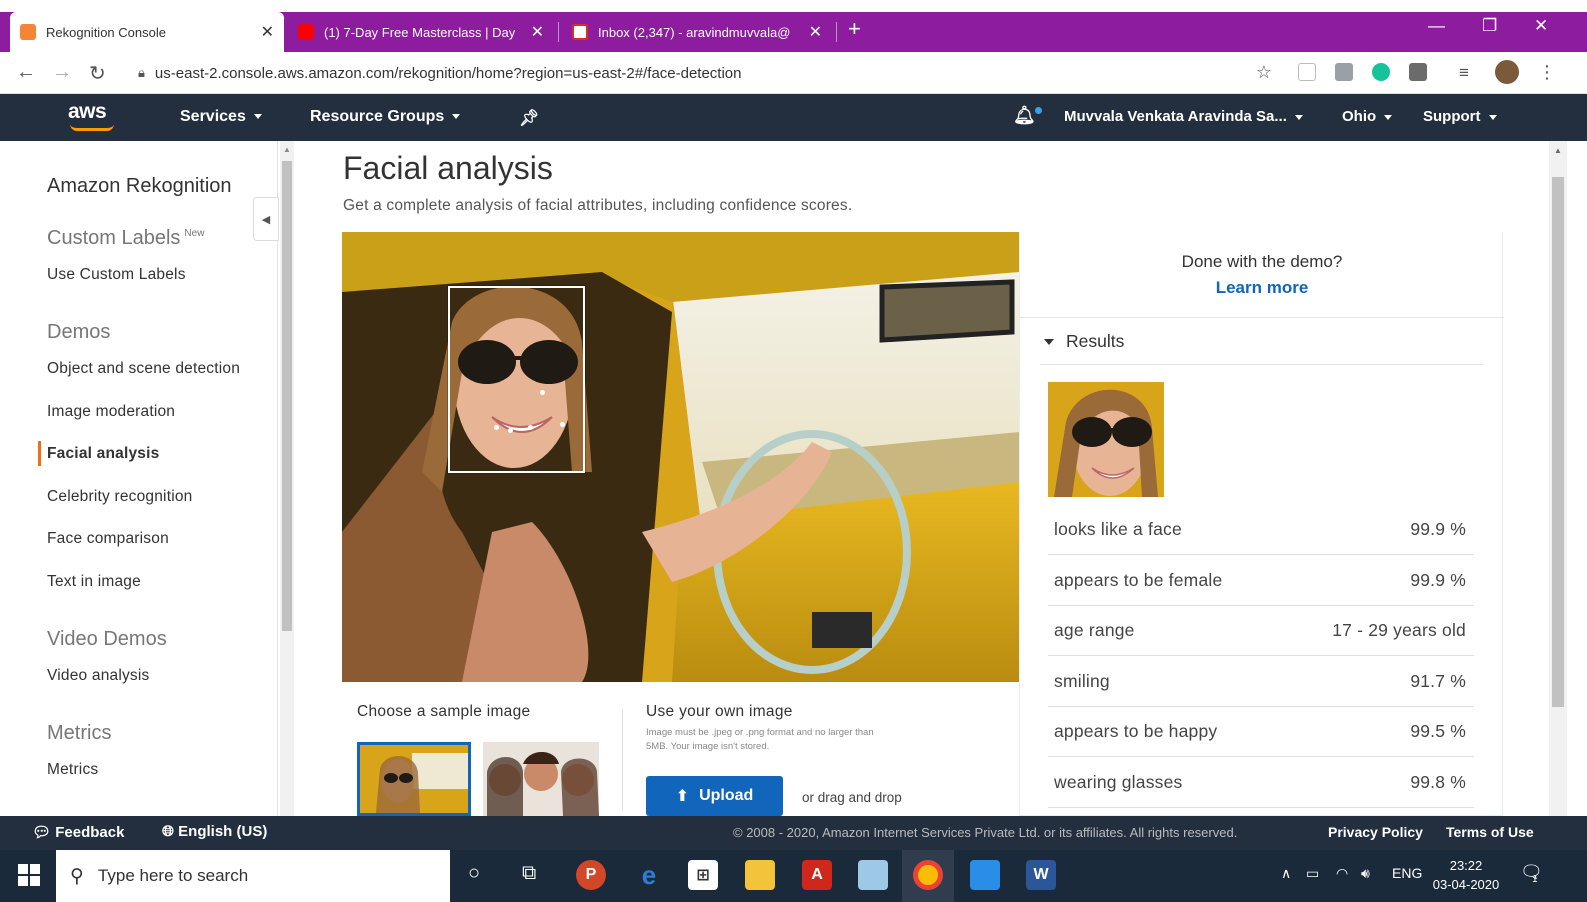 Image resolution: width=1587 pixels, height=902 pixels. I want to click on window-close-icon: ✕, so click(1541, 26).